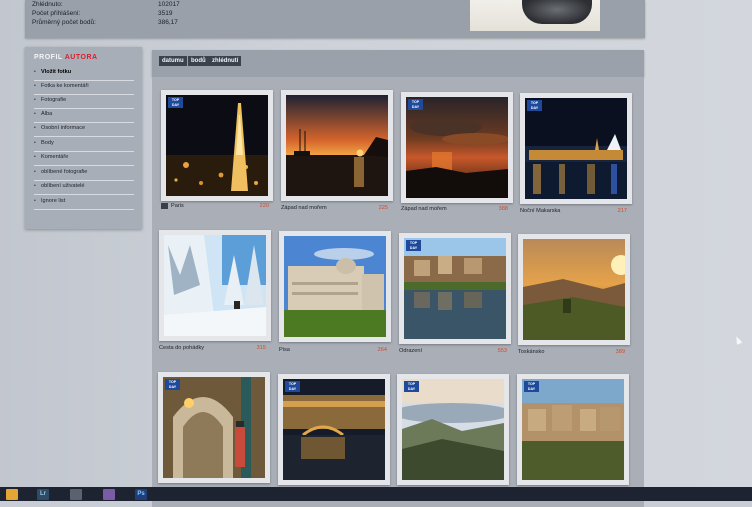 The height and width of the screenshot is (507, 752). What do you see at coordinates (12, 494) in the screenshot?
I see `explorer-icon` at bounding box center [12, 494].